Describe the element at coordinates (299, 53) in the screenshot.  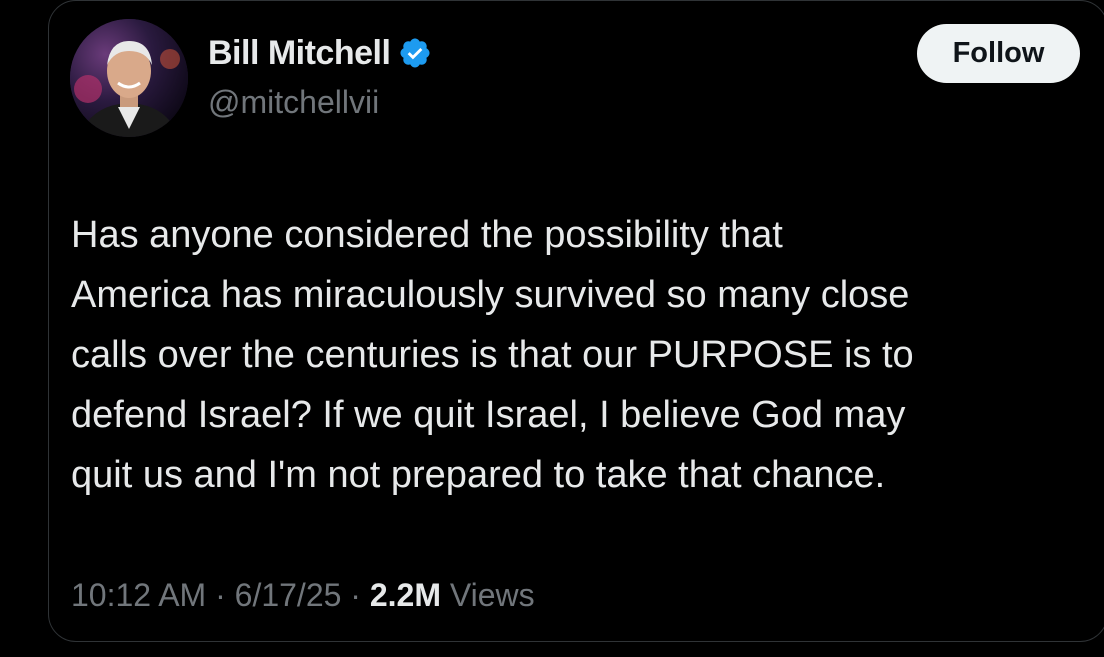
I see `author-name: Bill Mitchell` at that location.